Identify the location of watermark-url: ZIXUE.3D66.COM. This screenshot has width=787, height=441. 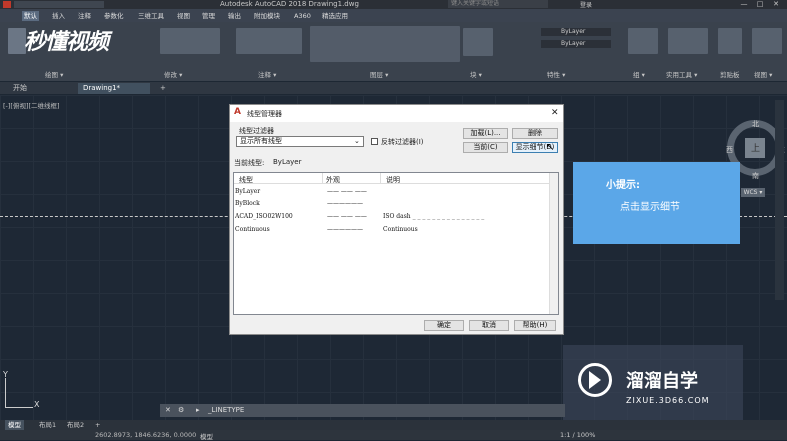
(668, 400).